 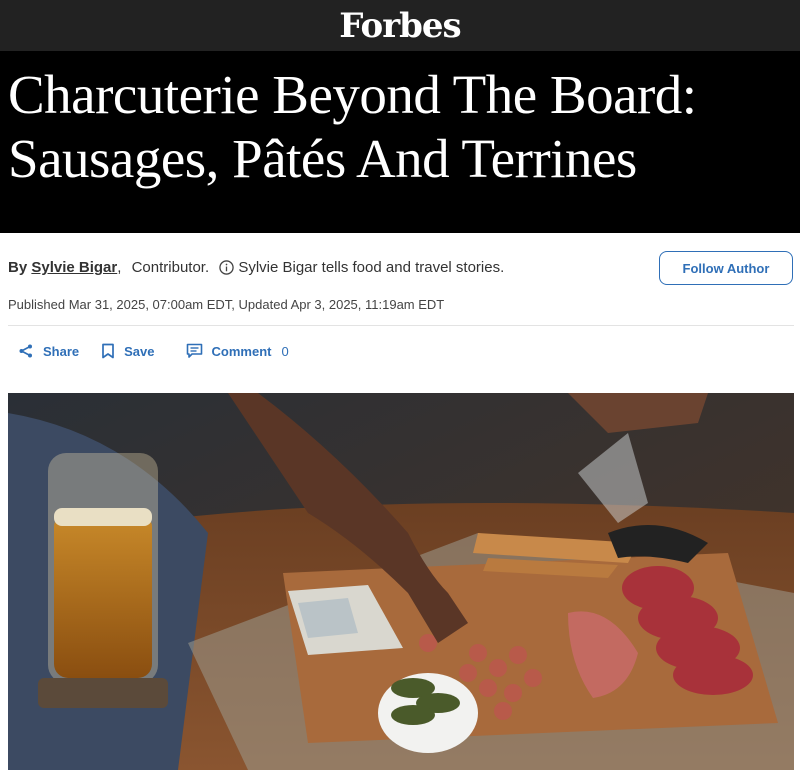 I want to click on site-header: Forbes, so click(x=400, y=25).